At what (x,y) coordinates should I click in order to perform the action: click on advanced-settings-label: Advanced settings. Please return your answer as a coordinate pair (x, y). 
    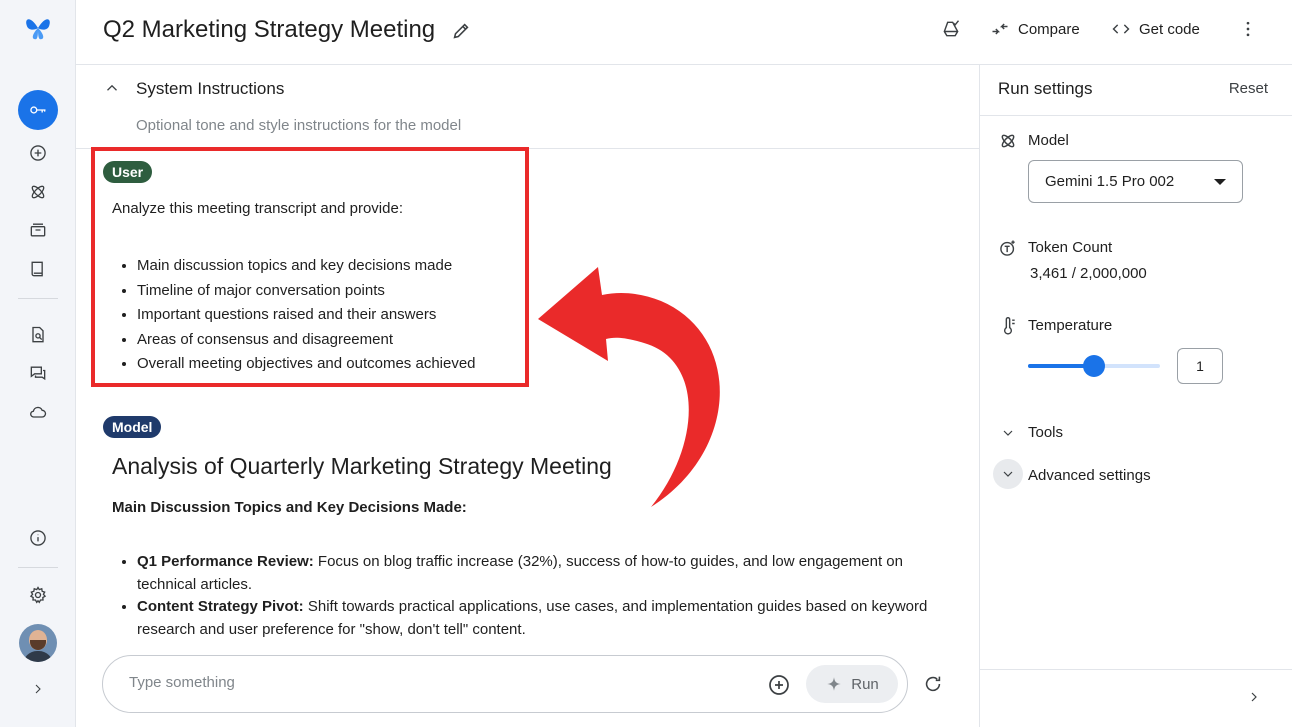
    Looking at the image, I should click on (1089, 475).